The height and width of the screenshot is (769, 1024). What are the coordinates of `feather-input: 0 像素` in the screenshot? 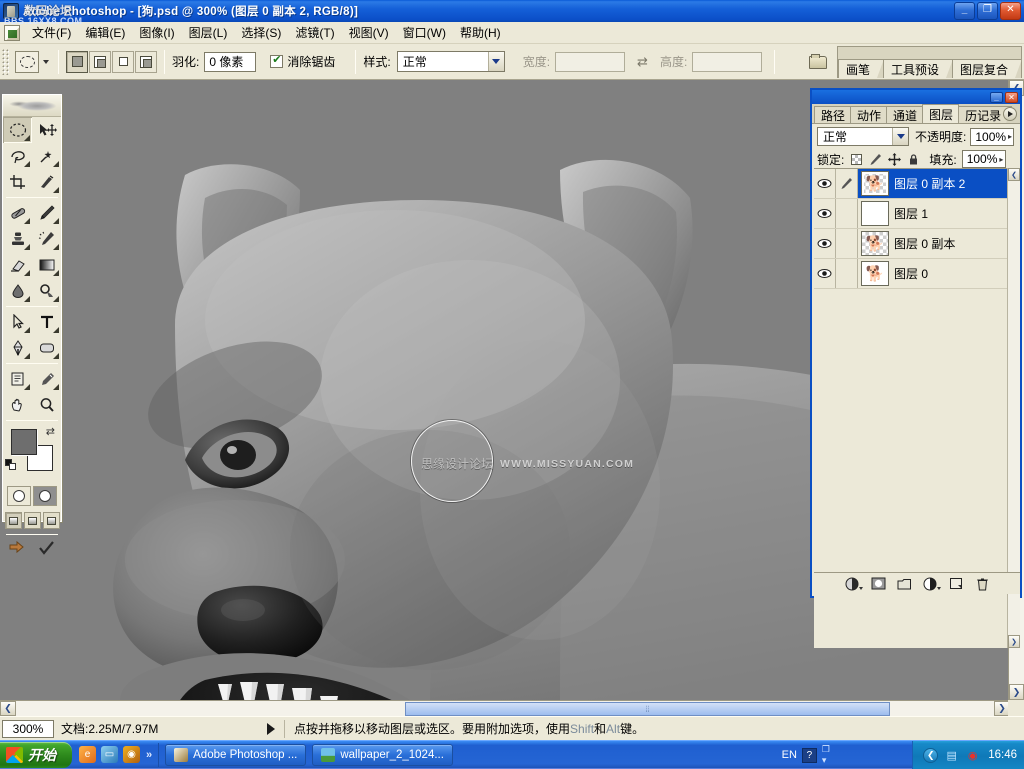 It's located at (230, 61).